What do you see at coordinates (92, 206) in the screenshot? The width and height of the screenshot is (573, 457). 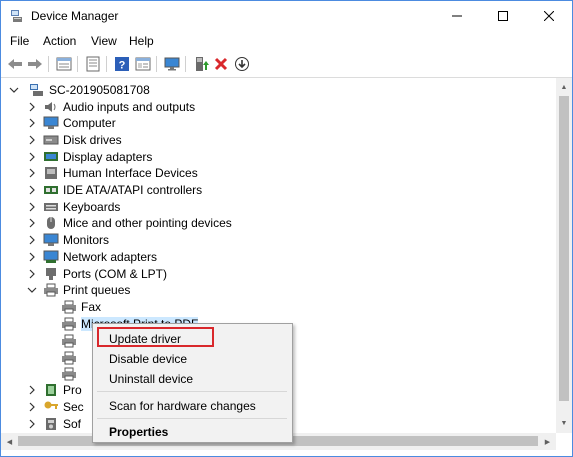 I see `tree-category-label: Keyboards` at bounding box center [92, 206].